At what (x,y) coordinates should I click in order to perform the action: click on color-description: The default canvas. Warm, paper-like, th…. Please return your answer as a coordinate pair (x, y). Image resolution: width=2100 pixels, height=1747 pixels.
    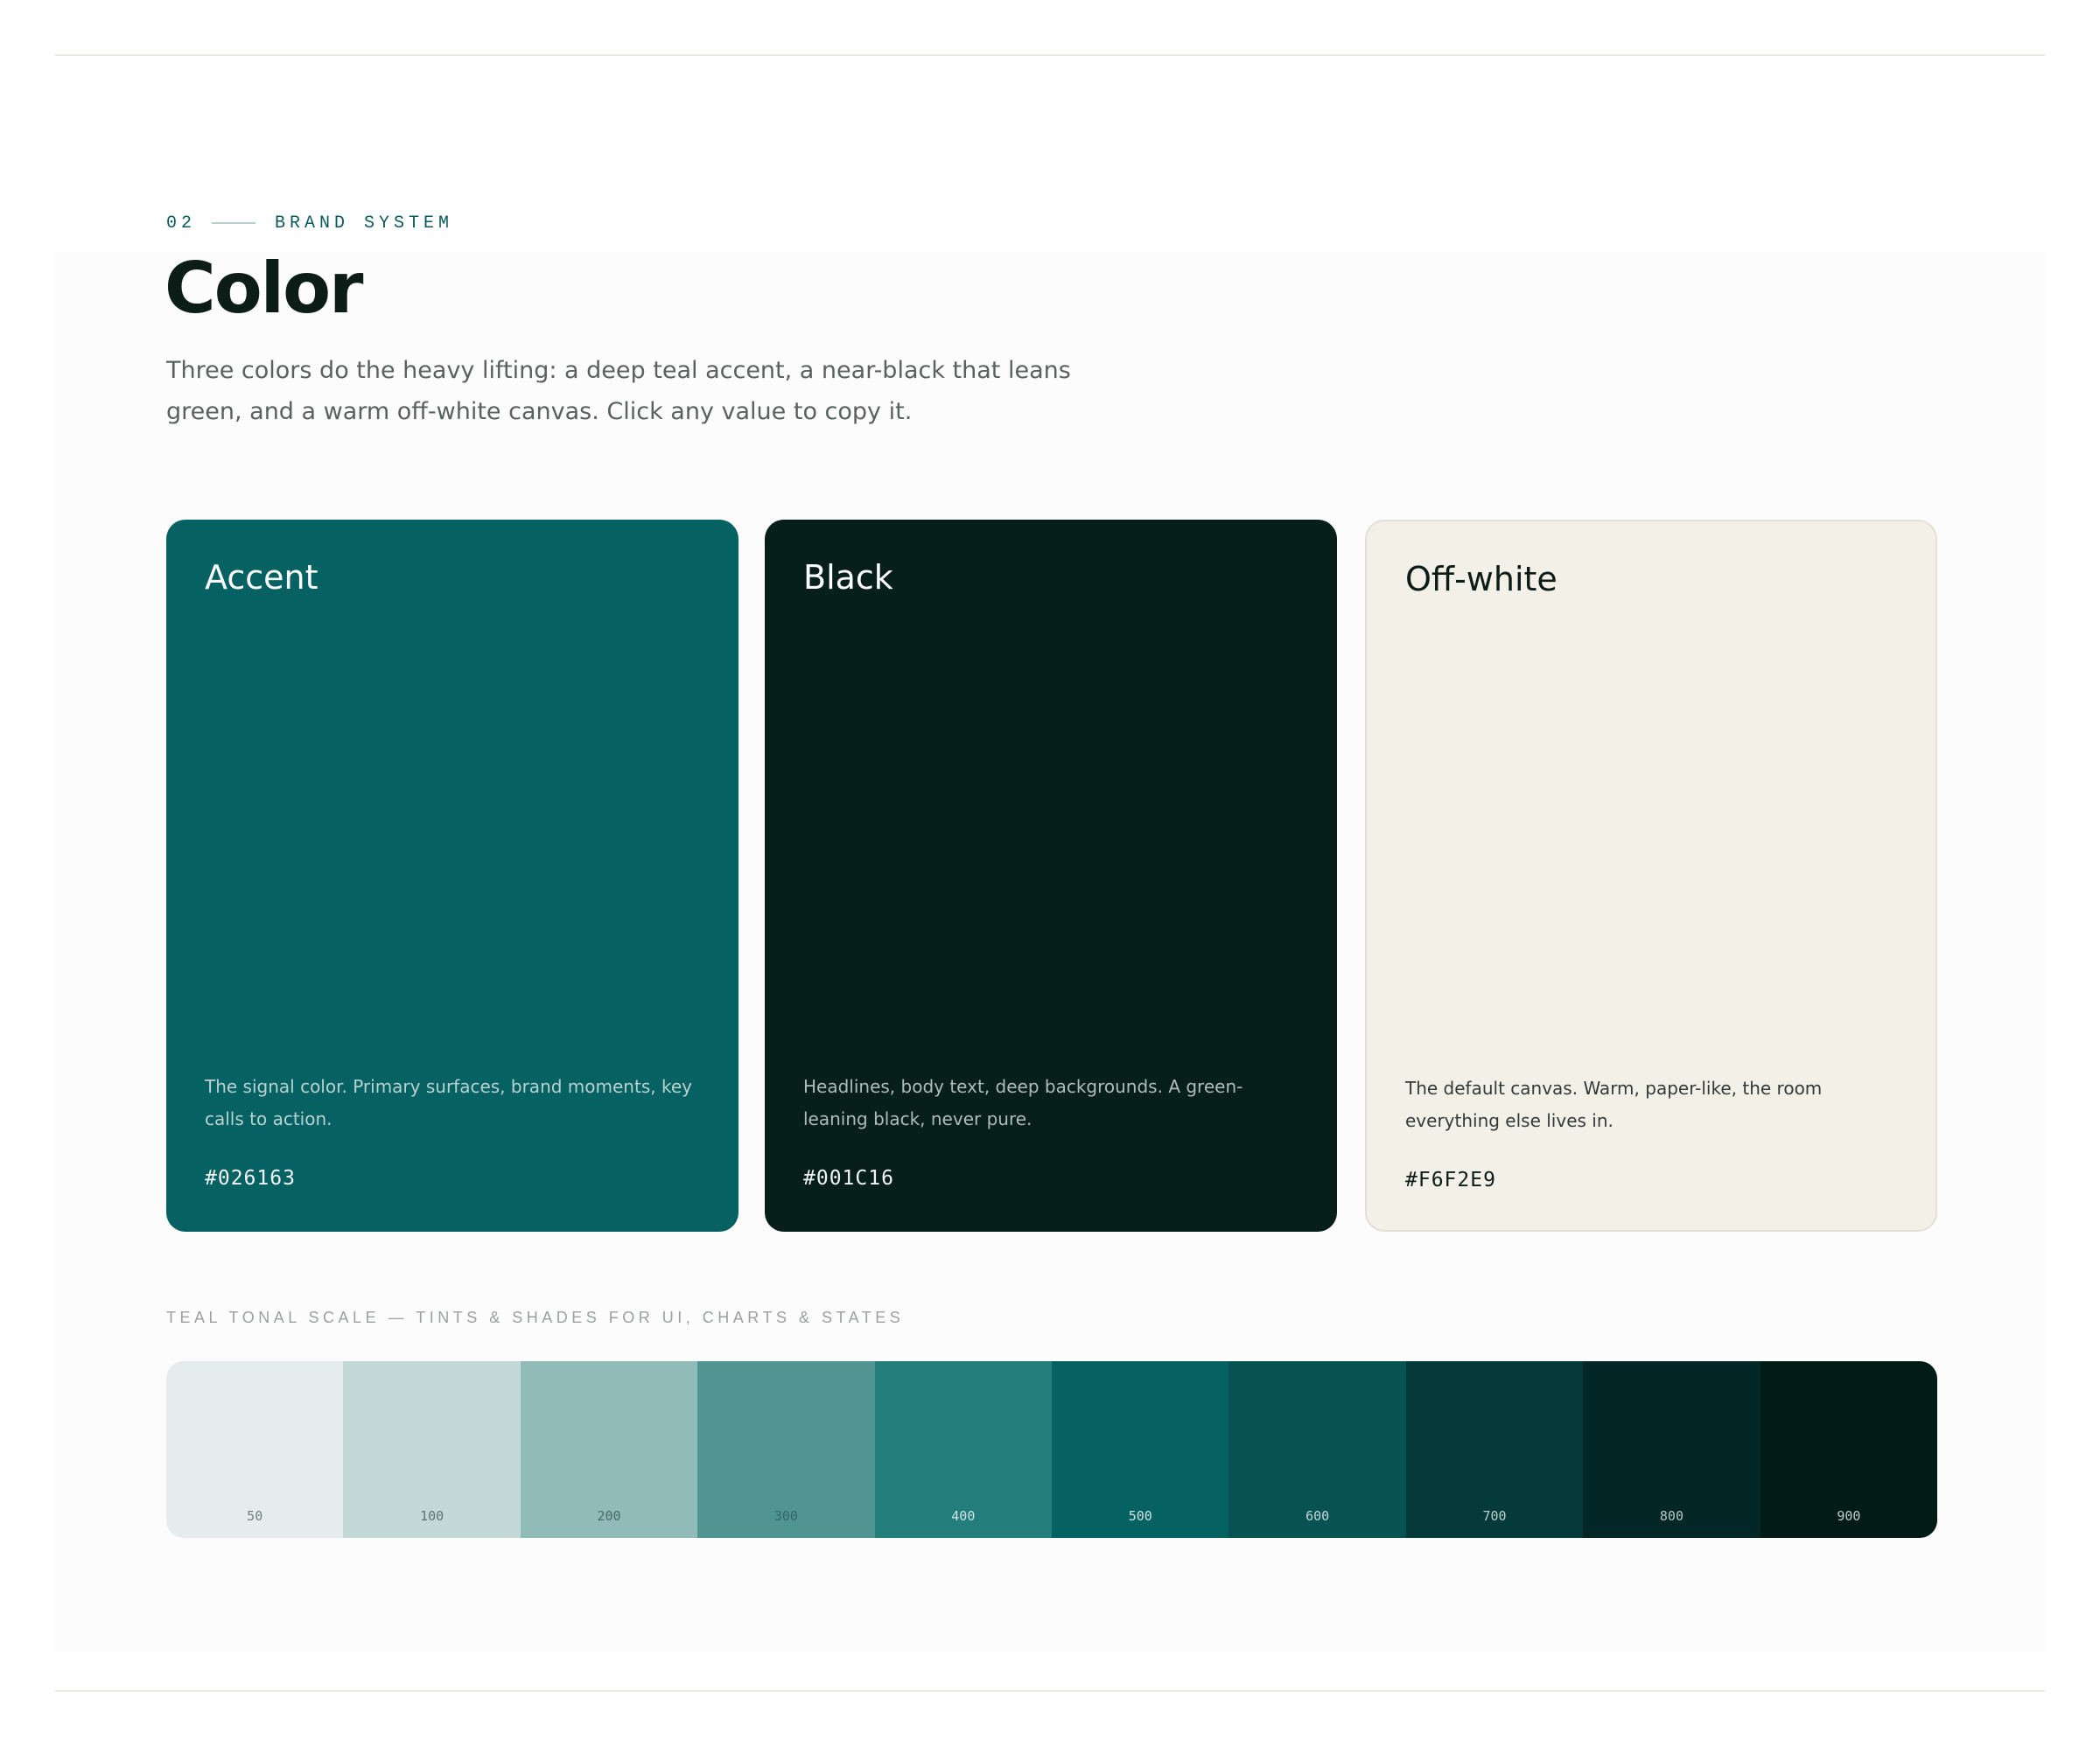
    Looking at the image, I should click on (1614, 1105).